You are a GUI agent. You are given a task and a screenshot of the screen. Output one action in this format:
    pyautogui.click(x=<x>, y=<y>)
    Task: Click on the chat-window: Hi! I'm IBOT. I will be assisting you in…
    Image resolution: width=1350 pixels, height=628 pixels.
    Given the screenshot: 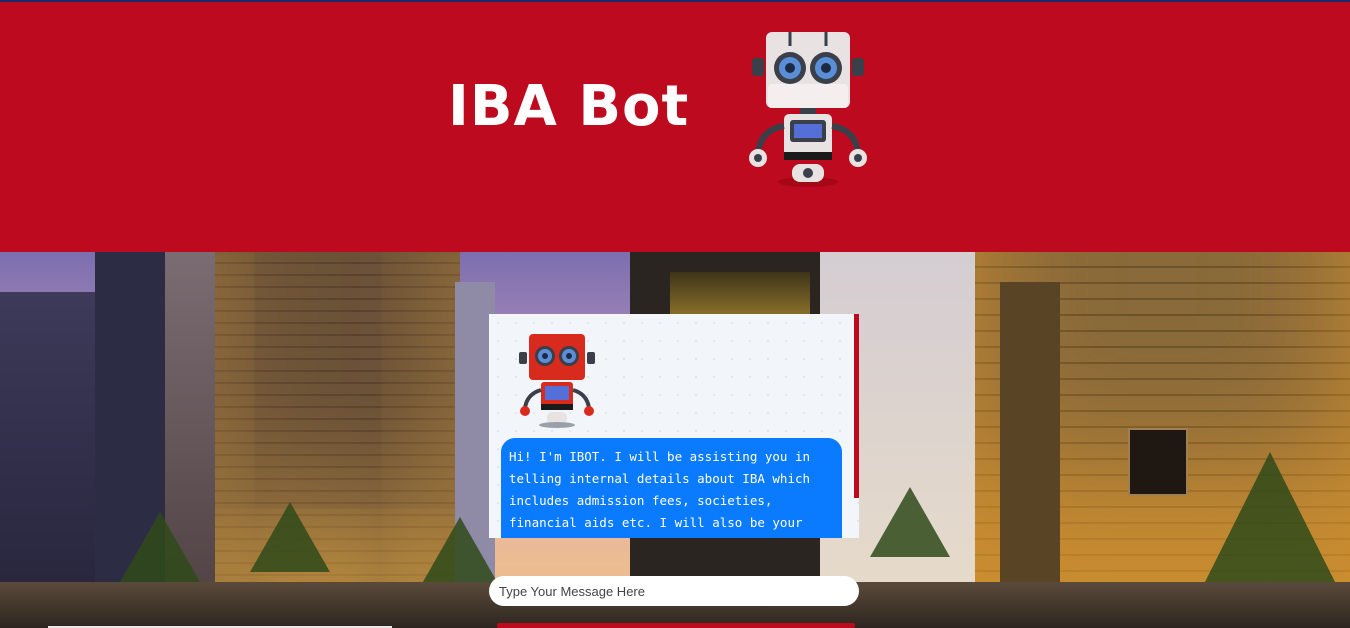 What is the action you would take?
    pyautogui.click(x=674, y=426)
    